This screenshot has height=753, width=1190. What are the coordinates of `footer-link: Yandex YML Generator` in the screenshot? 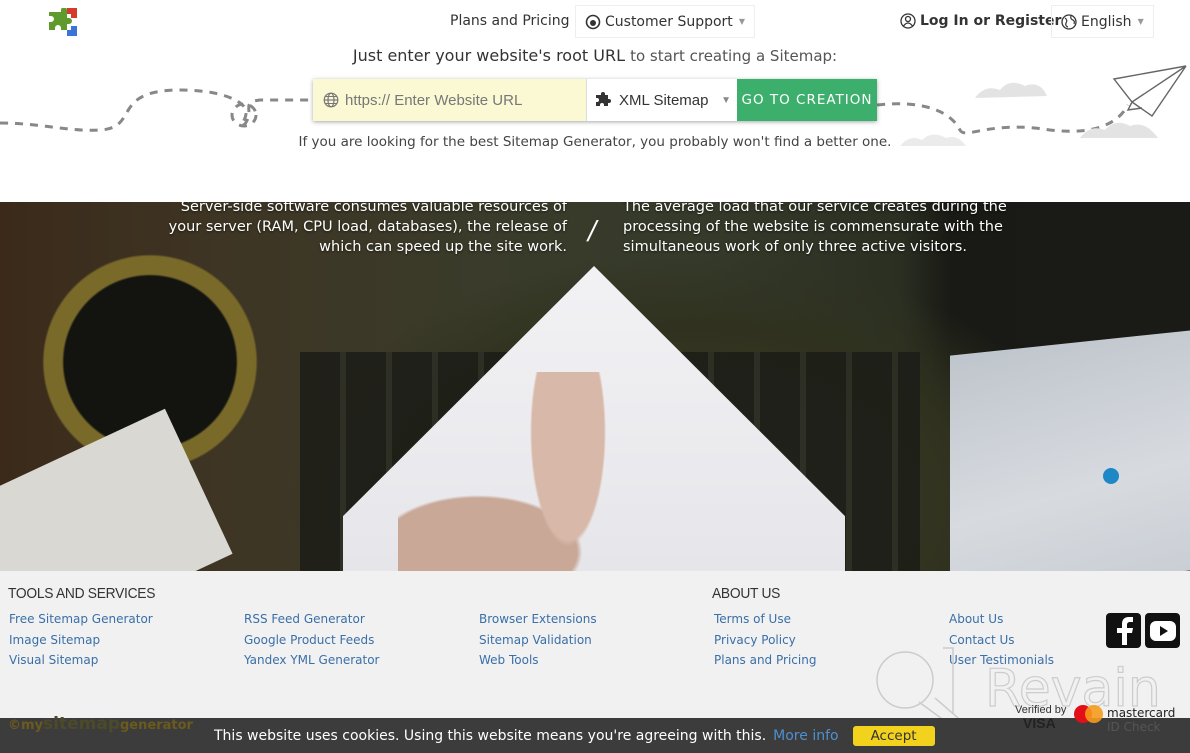 It's located at (311, 660).